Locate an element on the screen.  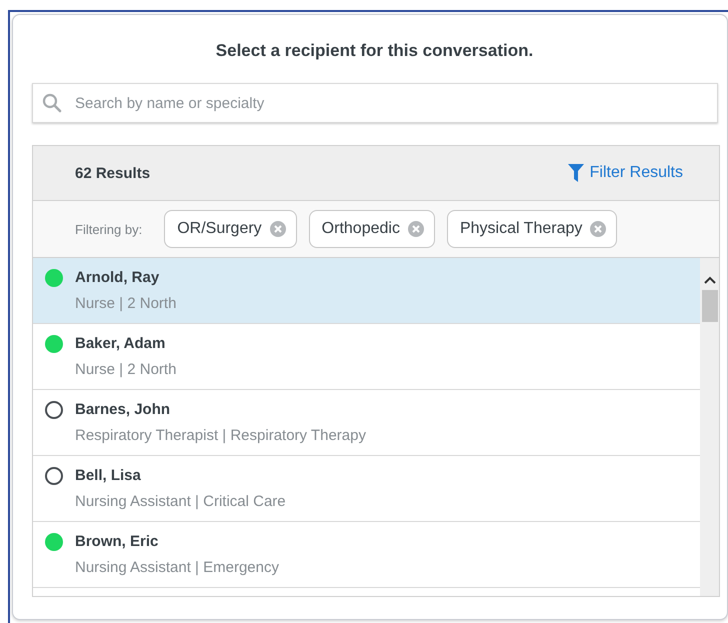
recipient-detail: Nursing Assistant | Emergency is located at coordinates (177, 567).